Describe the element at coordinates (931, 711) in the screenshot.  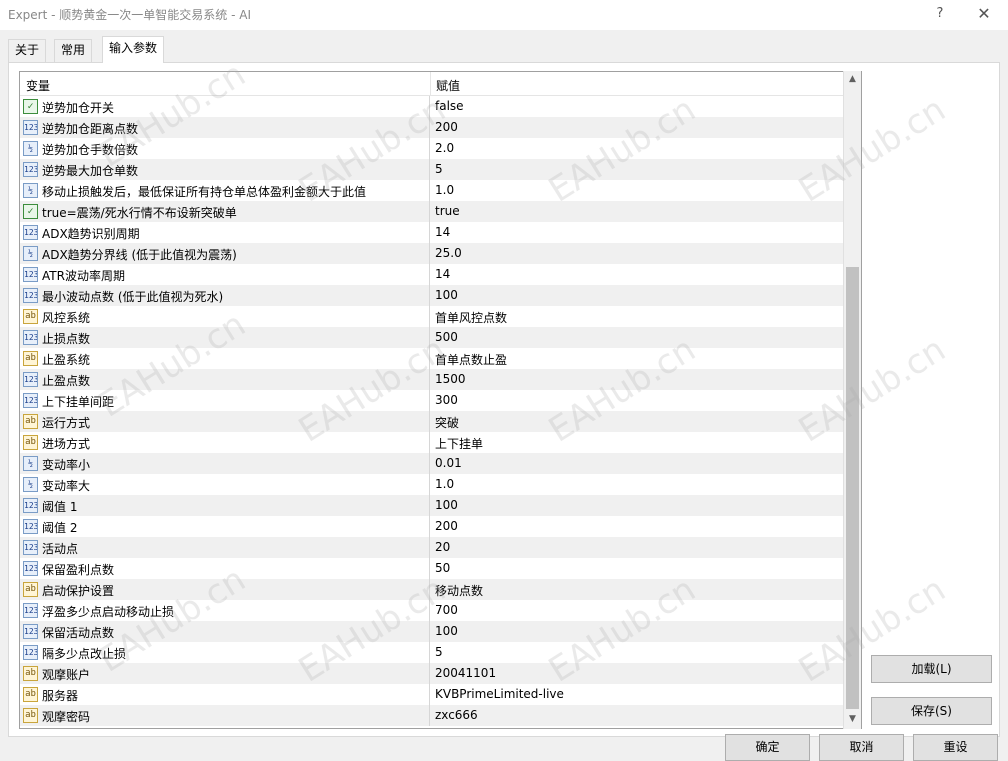
I see `save-button: 保存(S)` at that location.